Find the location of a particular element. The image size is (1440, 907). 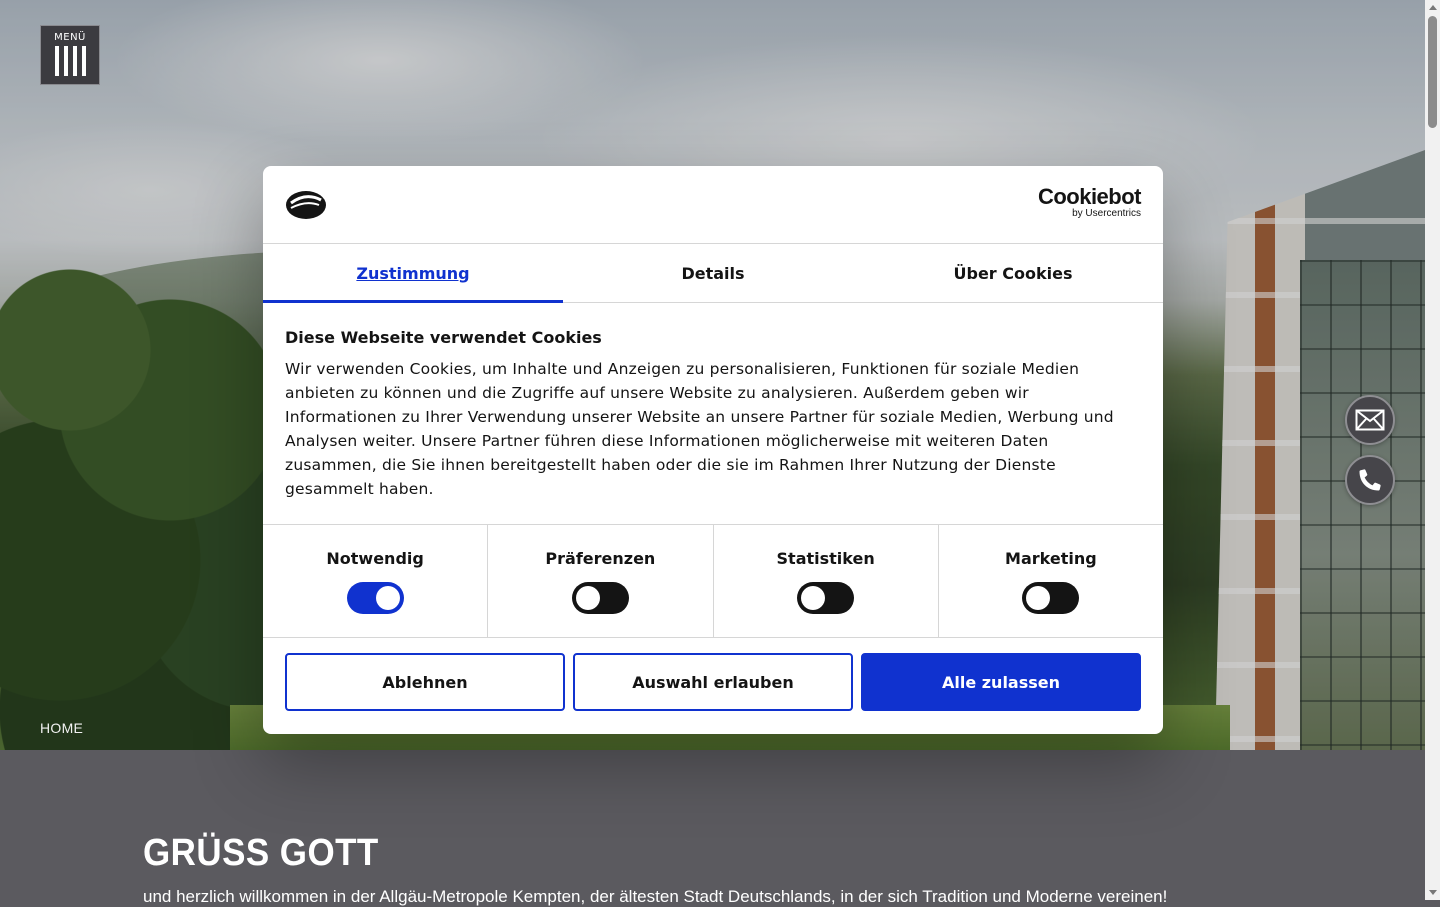

mail-icon is located at coordinates (1370, 420).